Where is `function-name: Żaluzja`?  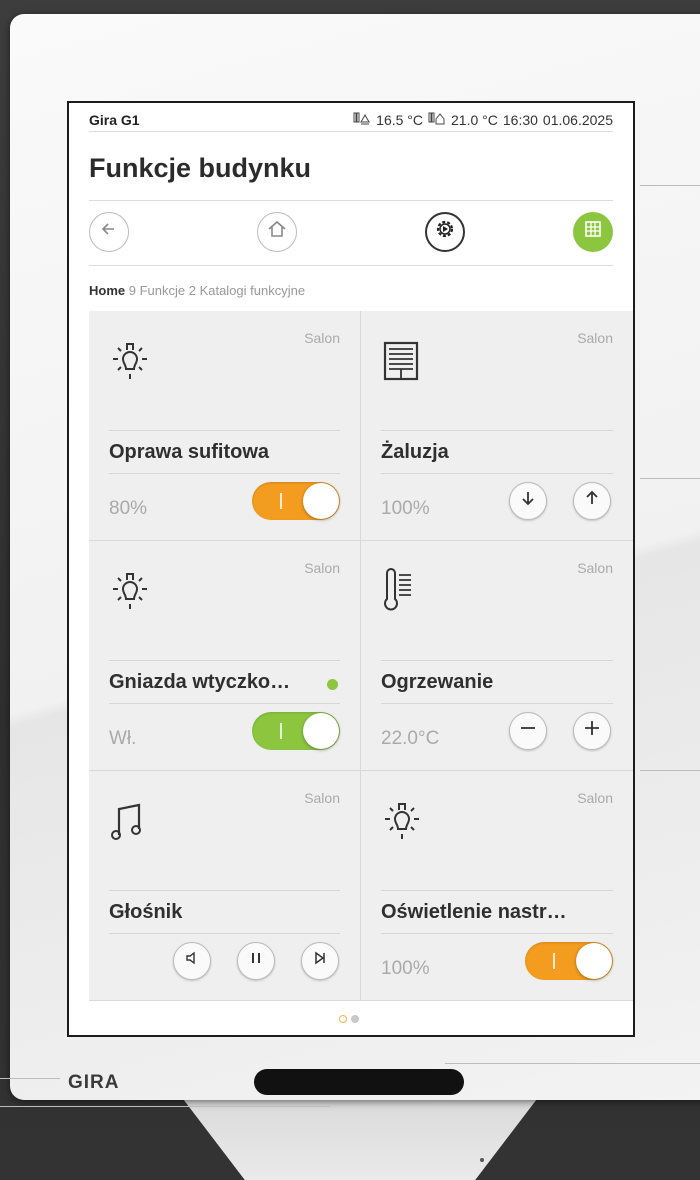
function-name: Żaluzja is located at coordinates (415, 452).